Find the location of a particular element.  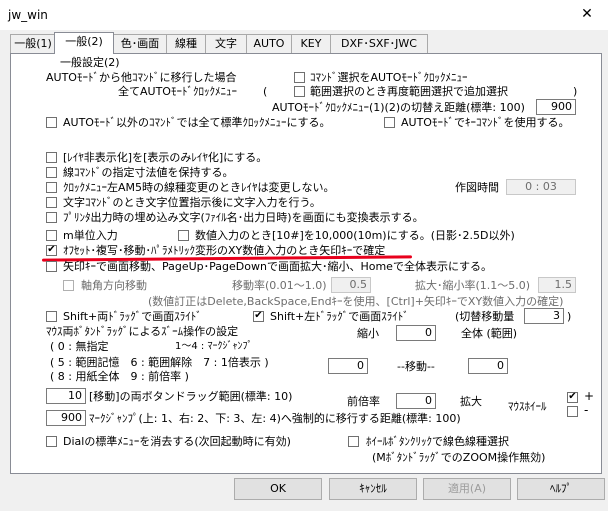

shift-left-drag-checkbox is located at coordinates (258, 316).